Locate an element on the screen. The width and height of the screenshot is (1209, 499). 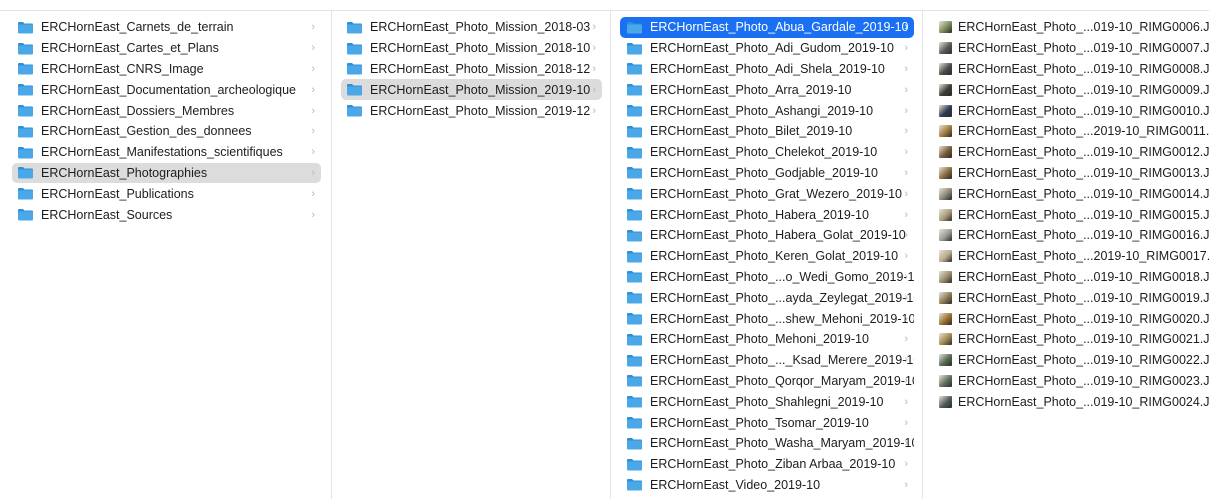
folder-name: ERCHornEast_Photo_Washa_Maryam_2019-10 is located at coordinates (782, 443).